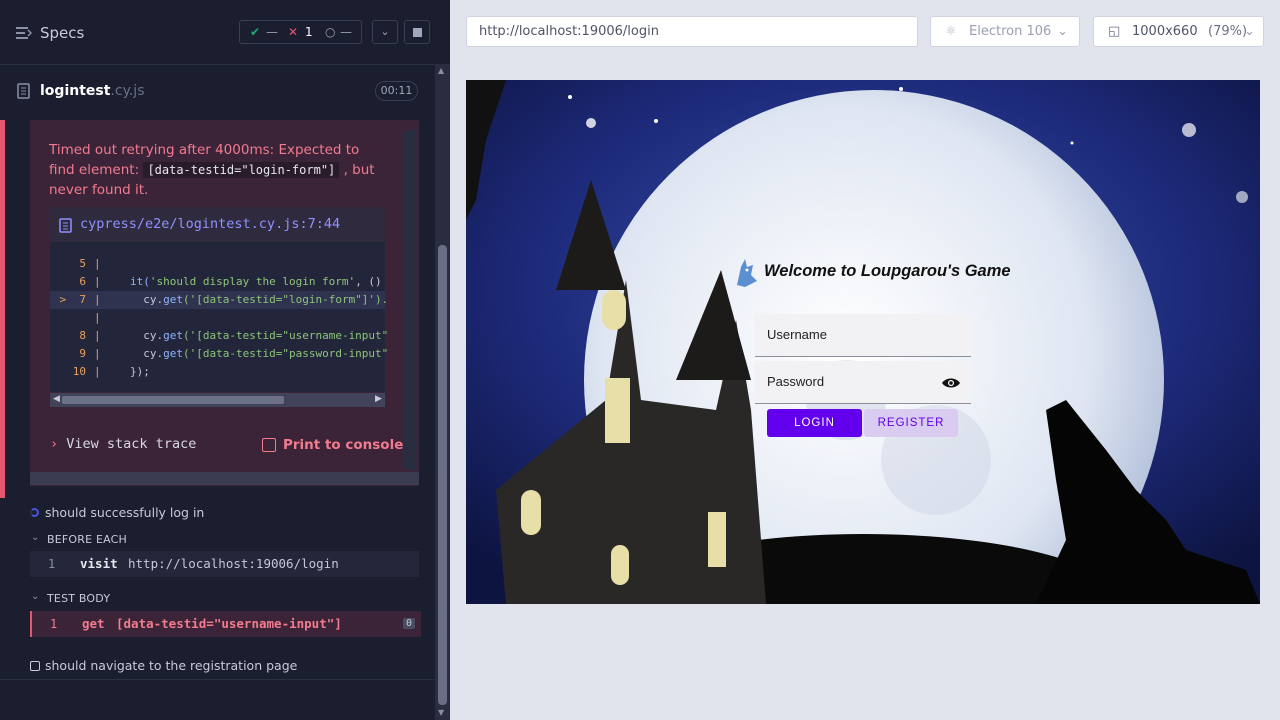 The image size is (1280, 720). Describe the element at coordinates (217, 372) in the screenshot. I see `code-line: 10 |});` at that location.